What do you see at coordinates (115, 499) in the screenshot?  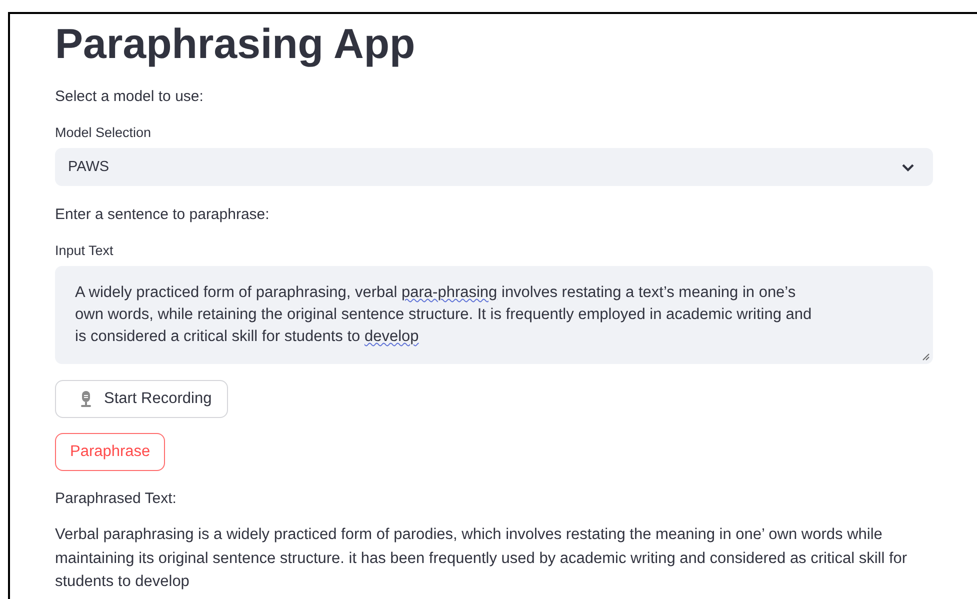 I see `output-label: Paraphrased Text:` at bounding box center [115, 499].